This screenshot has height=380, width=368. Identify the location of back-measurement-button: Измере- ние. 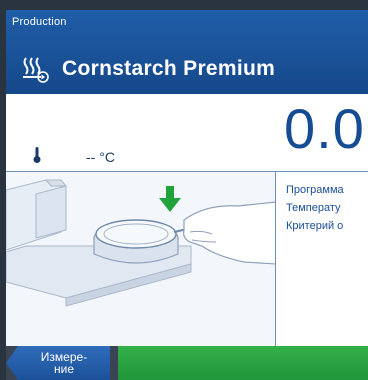
(58, 363).